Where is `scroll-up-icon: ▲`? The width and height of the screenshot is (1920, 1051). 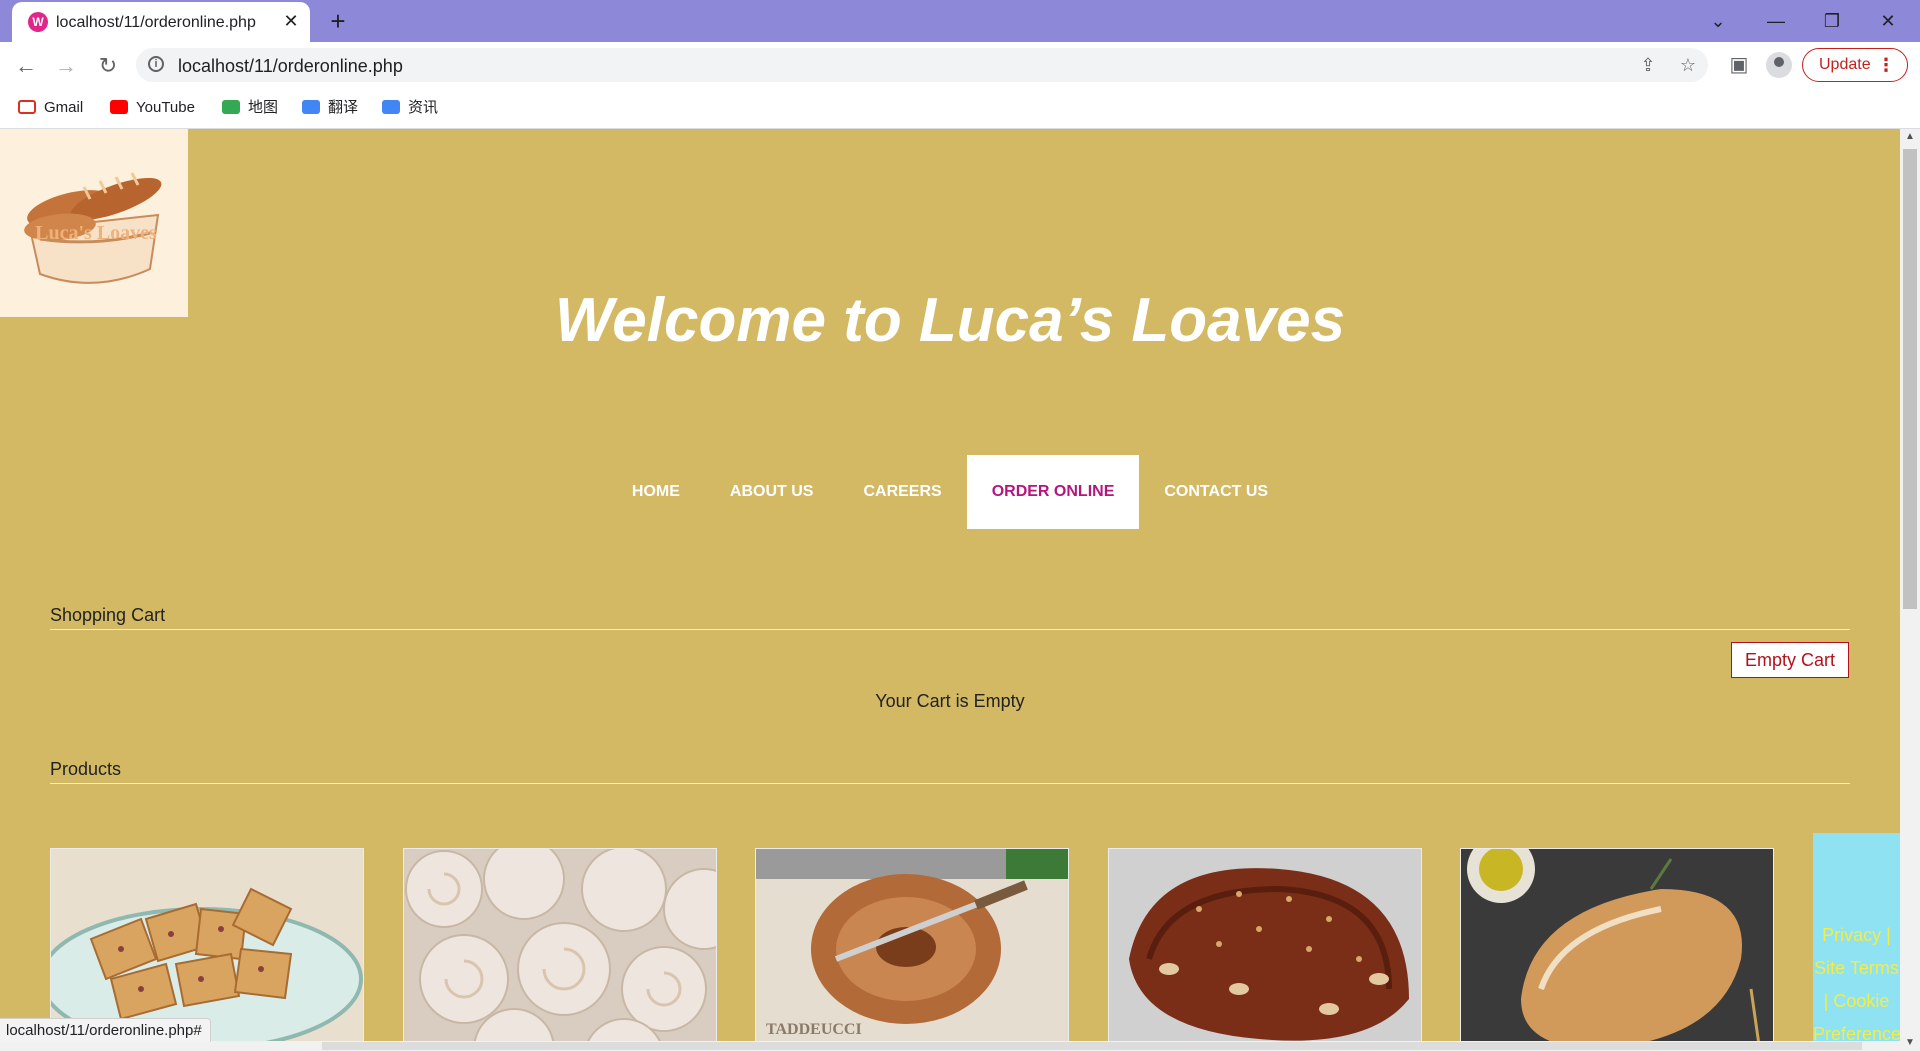 scroll-up-icon: ▲ is located at coordinates (1910, 137).